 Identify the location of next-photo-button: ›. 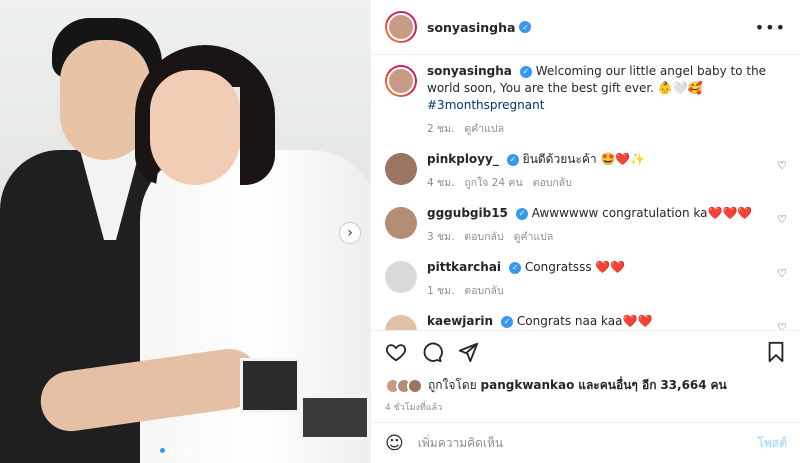
(350, 233).